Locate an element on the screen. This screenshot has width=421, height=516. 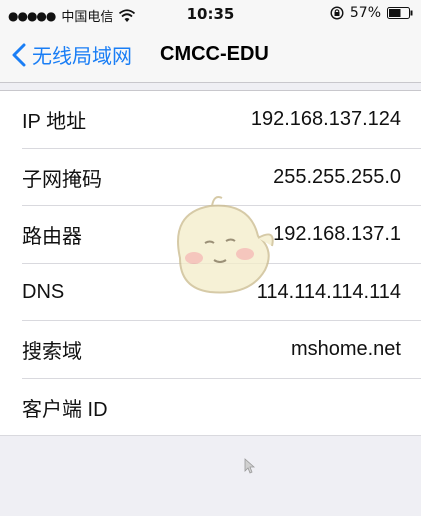
row-value: mshome.net is located at coordinates (346, 349).